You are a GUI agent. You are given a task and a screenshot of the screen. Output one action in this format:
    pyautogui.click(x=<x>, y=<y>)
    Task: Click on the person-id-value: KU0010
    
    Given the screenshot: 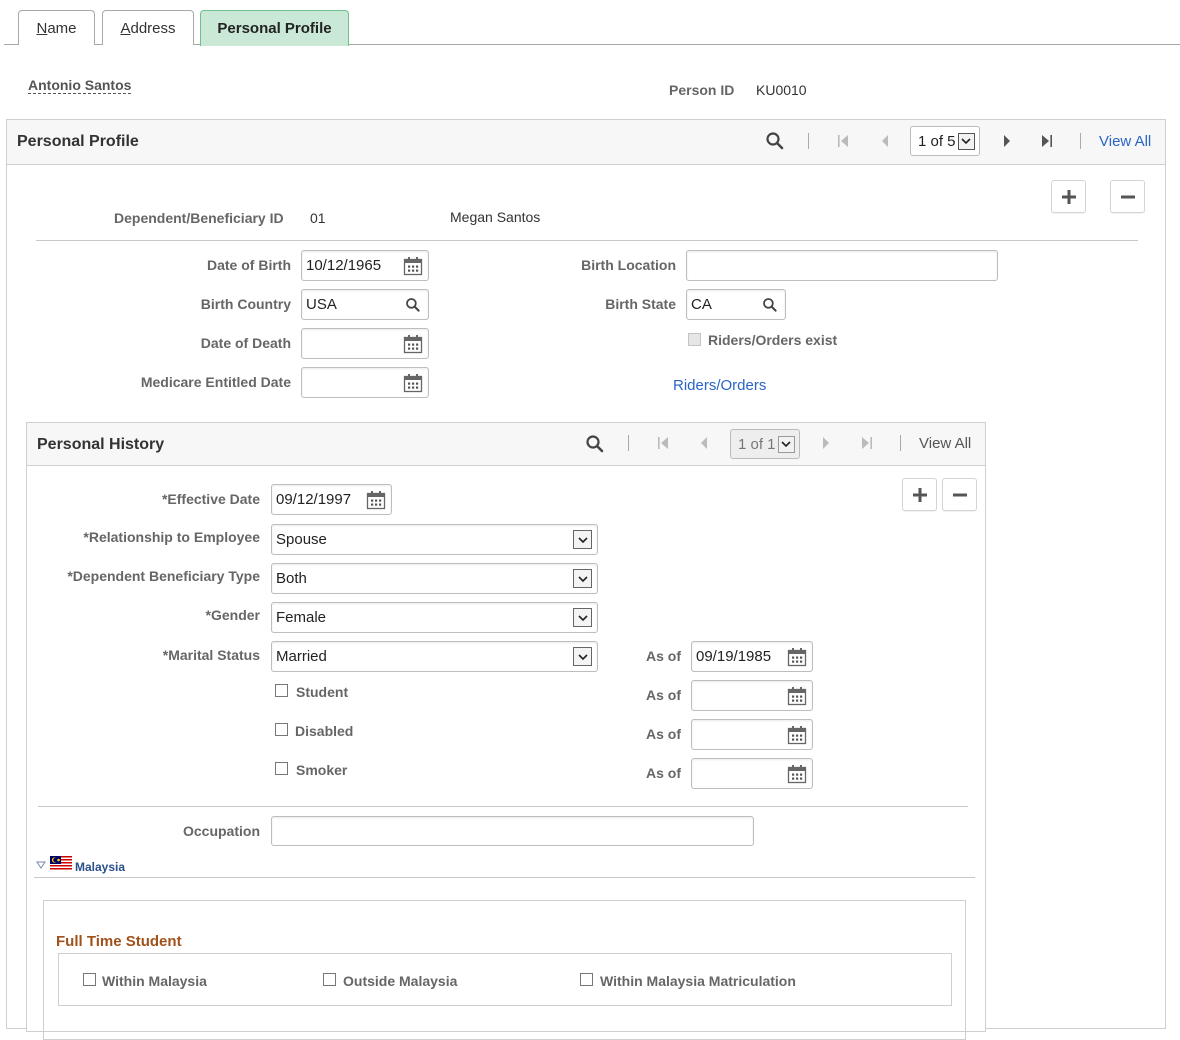 What is the action you would take?
    pyautogui.click(x=781, y=90)
    